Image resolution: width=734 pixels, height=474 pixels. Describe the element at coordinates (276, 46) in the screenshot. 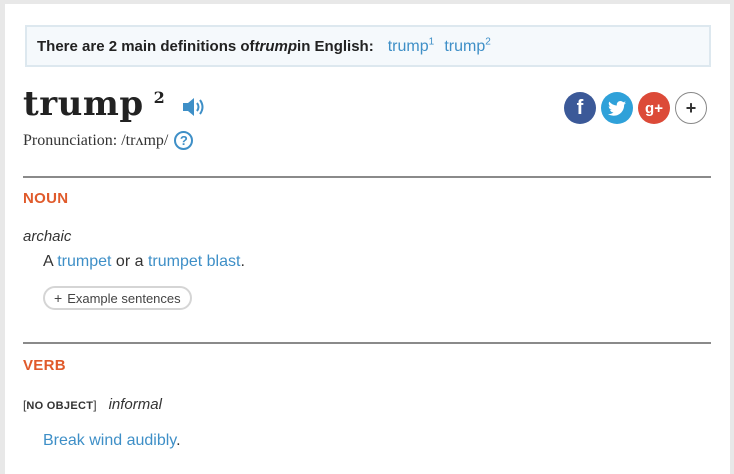

I see `banner-word: trump` at that location.